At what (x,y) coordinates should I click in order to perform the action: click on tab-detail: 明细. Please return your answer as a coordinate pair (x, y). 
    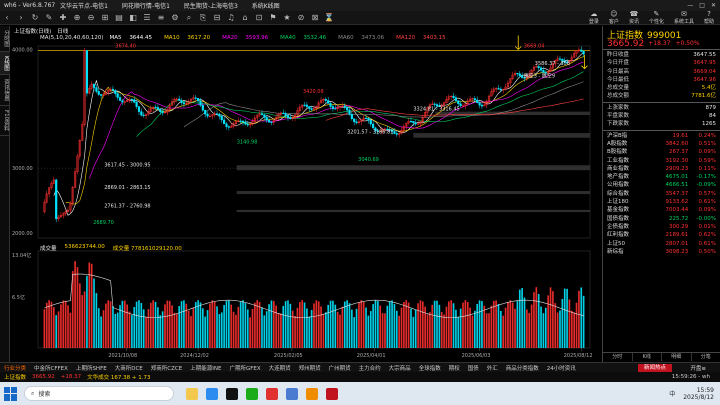
    Looking at the image, I should click on (677, 357).